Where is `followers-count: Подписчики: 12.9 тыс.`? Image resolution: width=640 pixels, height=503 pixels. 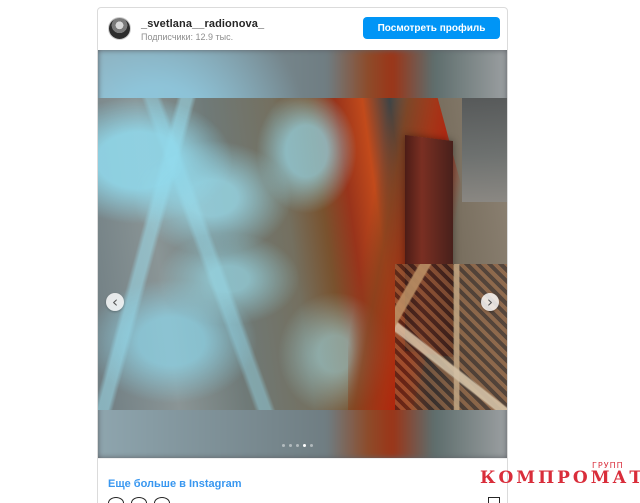
followers-count: Подписчики: 12.9 тыс. is located at coordinates (187, 37).